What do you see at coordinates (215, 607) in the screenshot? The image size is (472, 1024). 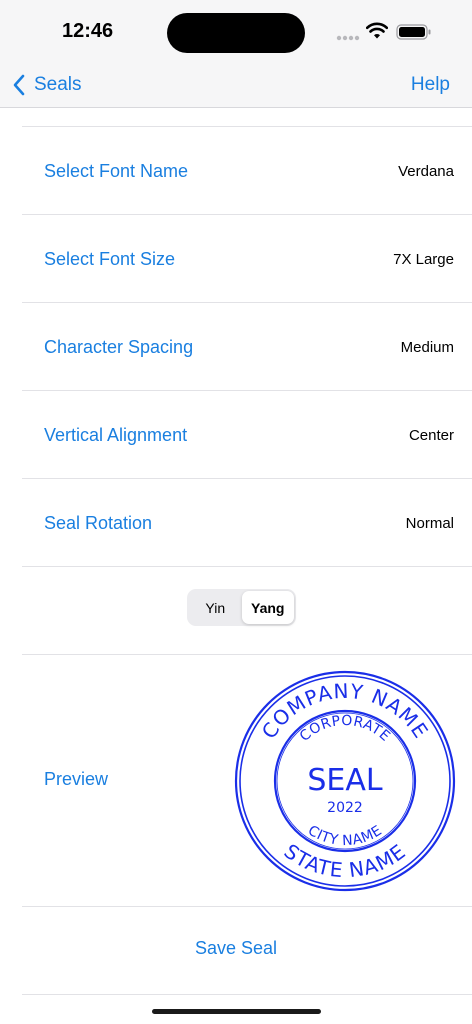 I see `segment-yin: Yin` at bounding box center [215, 607].